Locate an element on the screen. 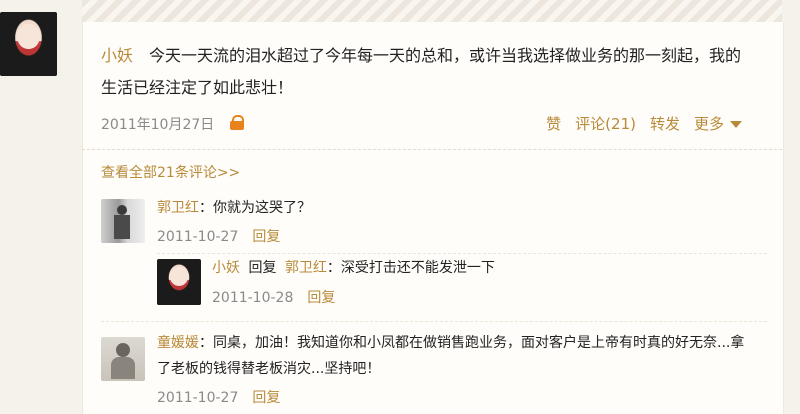 This screenshot has height=414, width=800. like-button: 赞 is located at coordinates (553, 123).